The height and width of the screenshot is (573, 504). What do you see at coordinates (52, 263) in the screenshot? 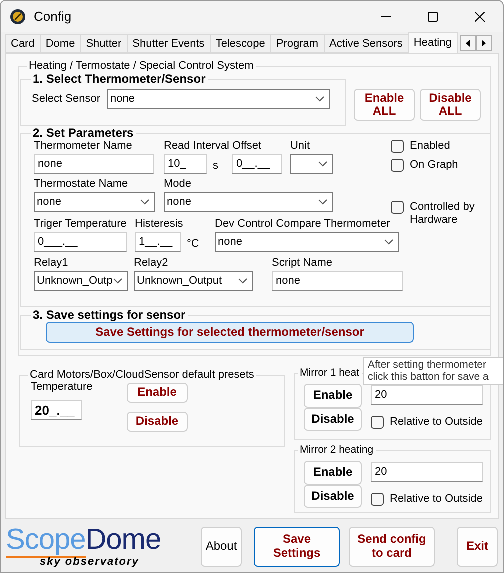
I see `field-label: Relay1` at bounding box center [52, 263].